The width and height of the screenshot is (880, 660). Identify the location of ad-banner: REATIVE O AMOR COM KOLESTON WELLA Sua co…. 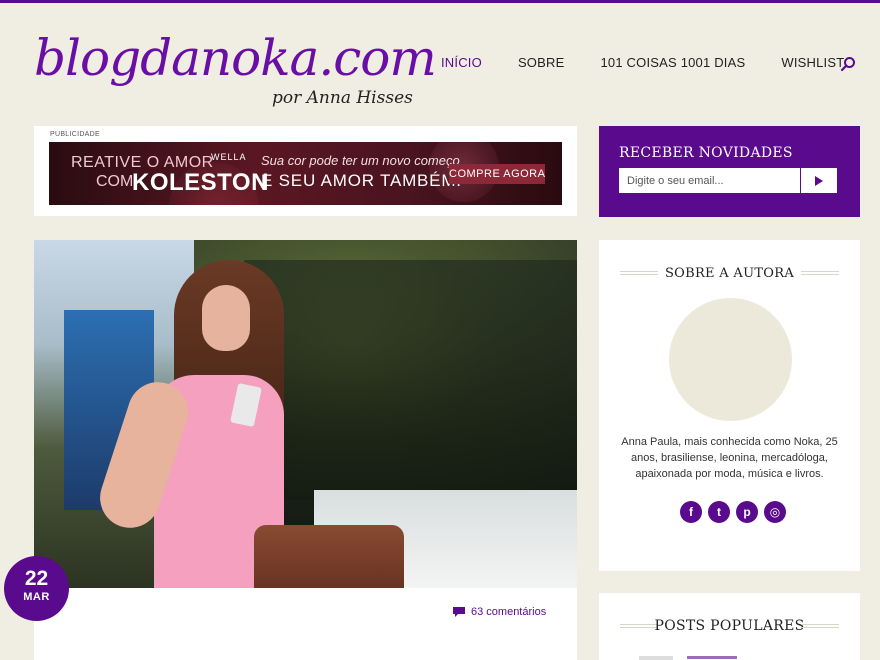
(305, 173).